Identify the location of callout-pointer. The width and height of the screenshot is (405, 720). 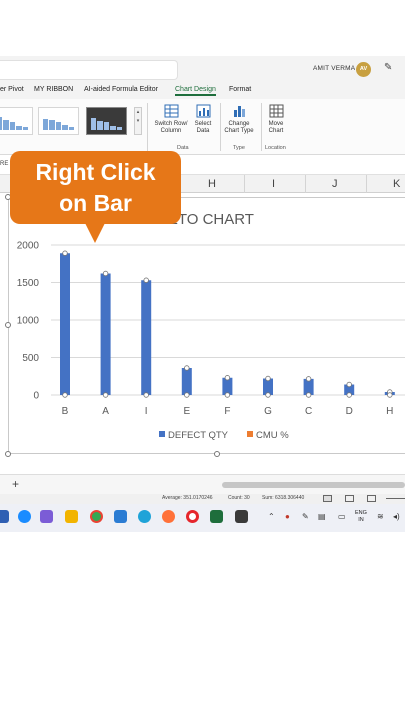
(95, 233).